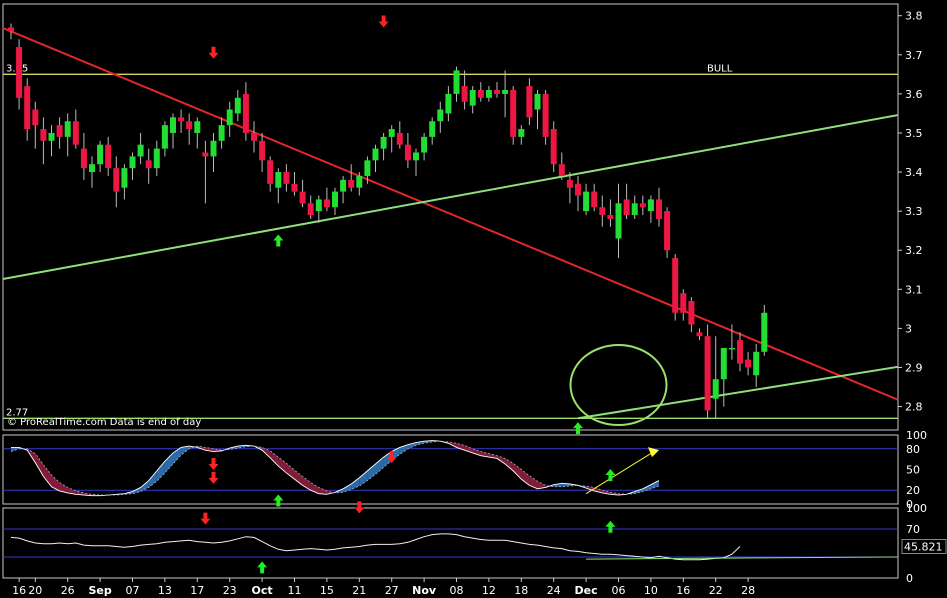  What do you see at coordinates (295, 590) in the screenshot?
I see `date-tick-label: 11` at bounding box center [295, 590].